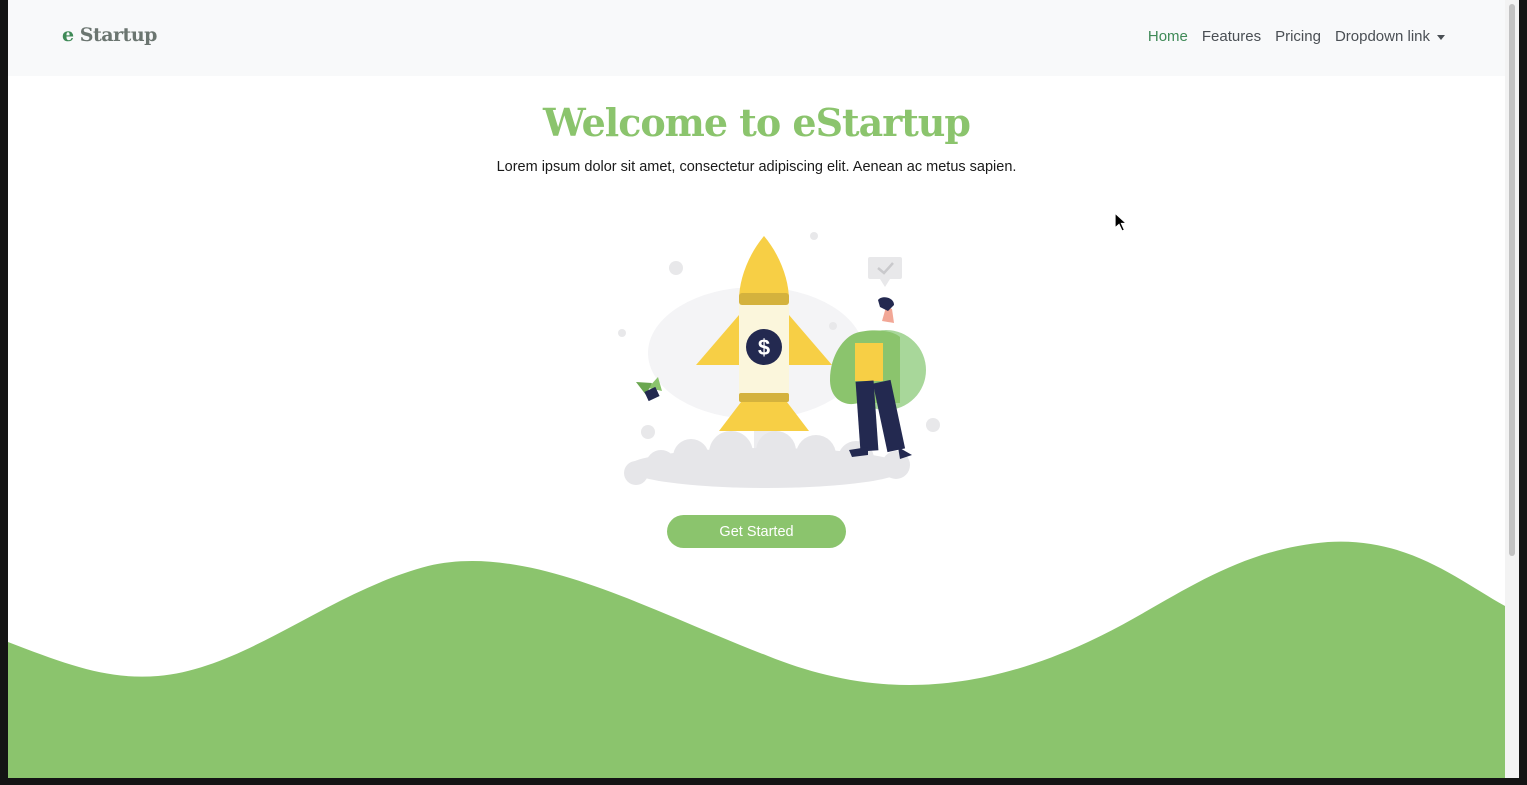 This screenshot has height=785, width=1527. I want to click on nav-item-dropdown: Dropdown link, so click(1390, 36).